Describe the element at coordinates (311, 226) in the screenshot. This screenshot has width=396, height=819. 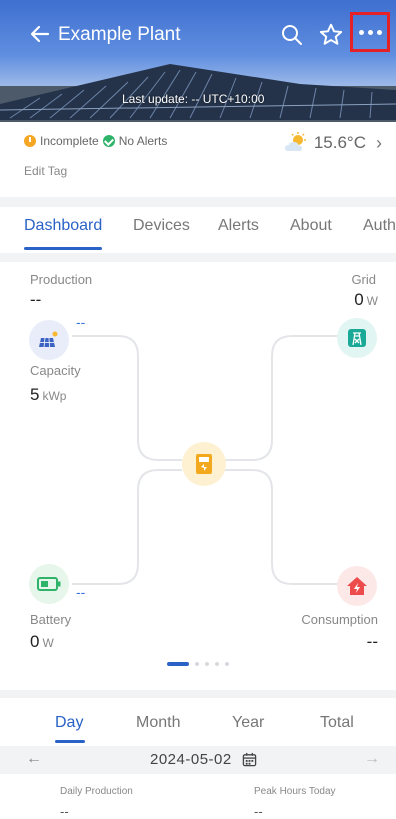
I see `tab-about: About` at that location.